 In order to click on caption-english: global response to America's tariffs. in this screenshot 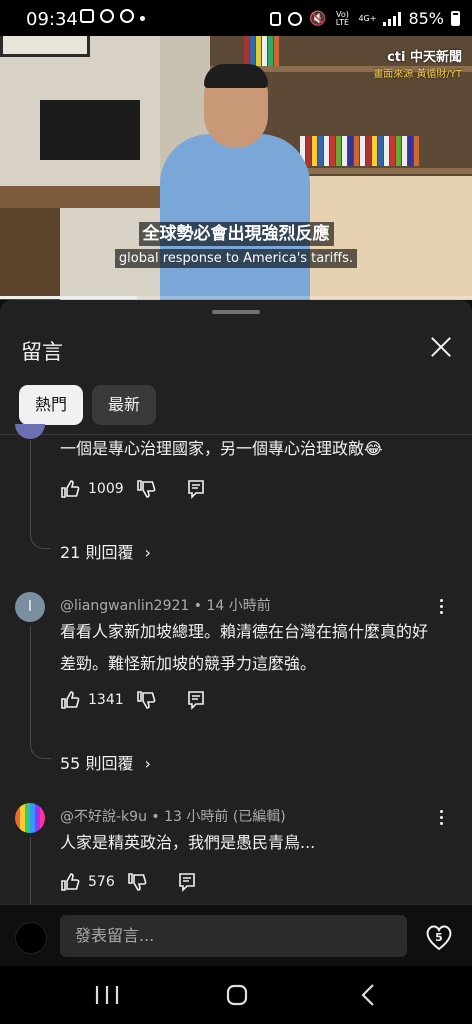, I will do `click(236, 257)`.